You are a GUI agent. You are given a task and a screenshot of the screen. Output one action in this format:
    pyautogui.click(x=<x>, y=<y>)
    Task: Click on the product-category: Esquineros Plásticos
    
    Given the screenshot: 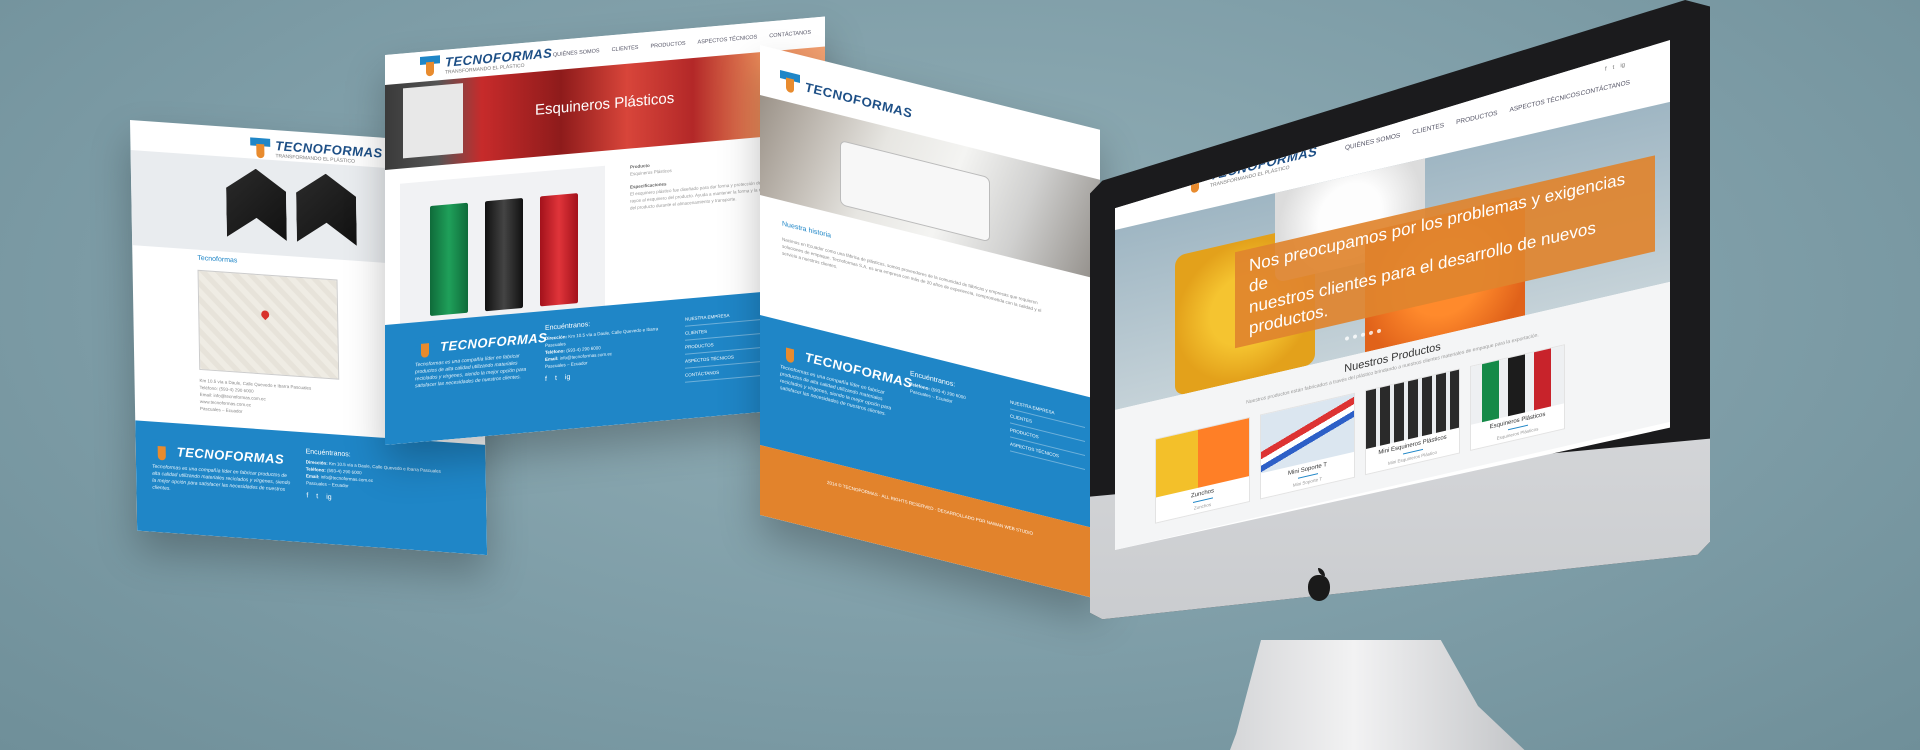 What is the action you would take?
    pyautogui.click(x=1517, y=433)
    